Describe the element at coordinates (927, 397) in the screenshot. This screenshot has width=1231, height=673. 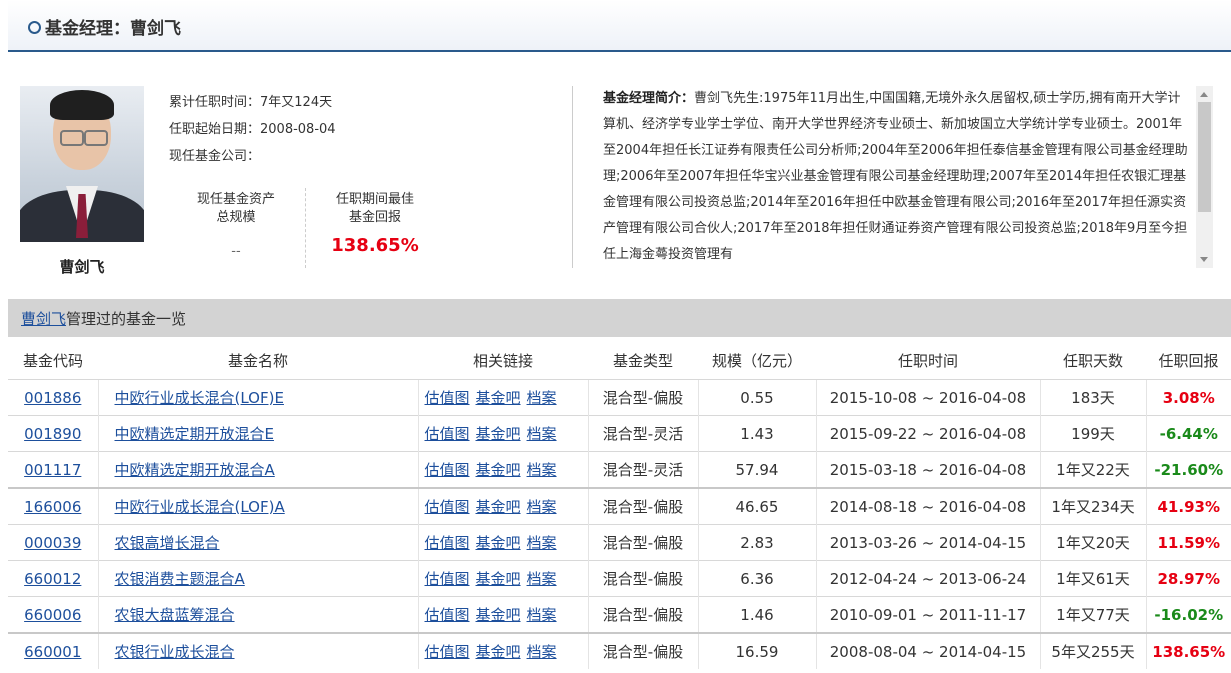
I see `tenure-period-cell: 2015-10-08 ~ 2016-04-08` at that location.